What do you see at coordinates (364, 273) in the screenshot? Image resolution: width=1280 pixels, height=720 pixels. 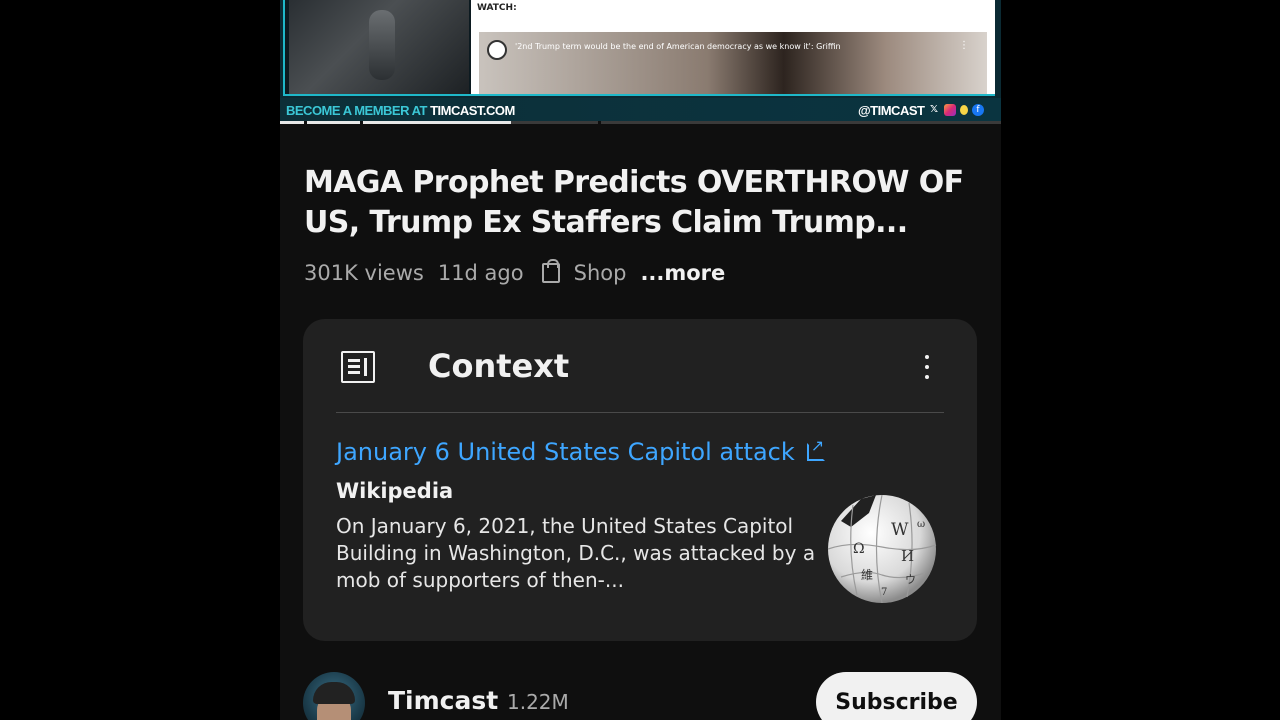 I see `view-count: 301K views` at bounding box center [364, 273].